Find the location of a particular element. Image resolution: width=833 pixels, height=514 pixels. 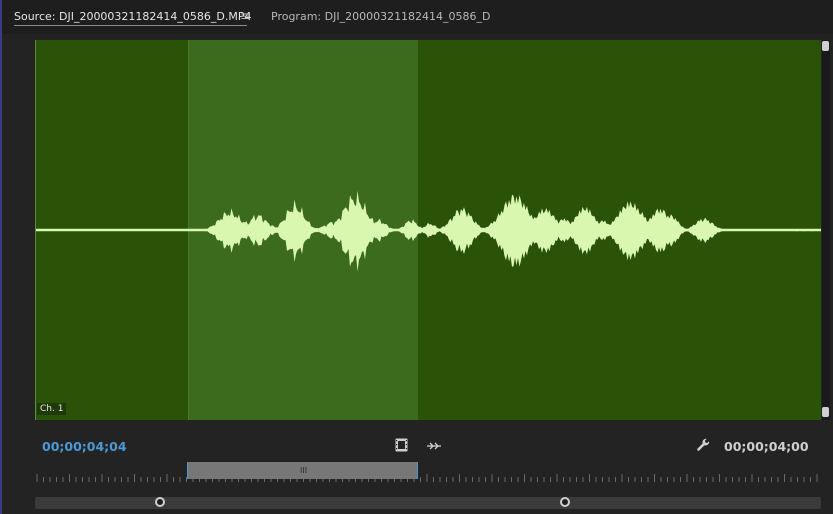

monitor-left-edge is located at coordinates (35, 230).